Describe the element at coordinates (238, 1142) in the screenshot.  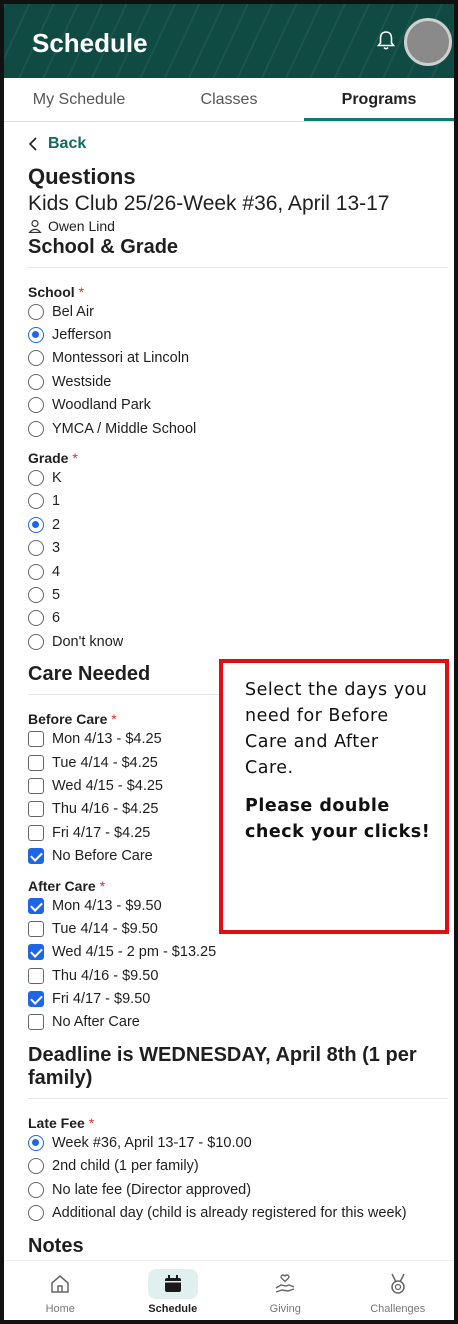
I see `late-fee-option: Week #36, April 13-17 - $10.00` at that location.